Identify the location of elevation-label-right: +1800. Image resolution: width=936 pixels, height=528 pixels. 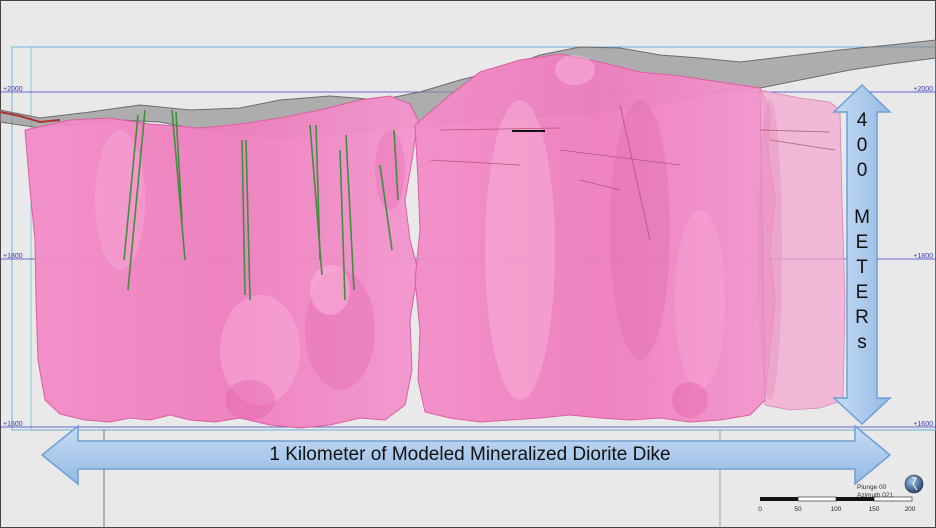
(923, 256).